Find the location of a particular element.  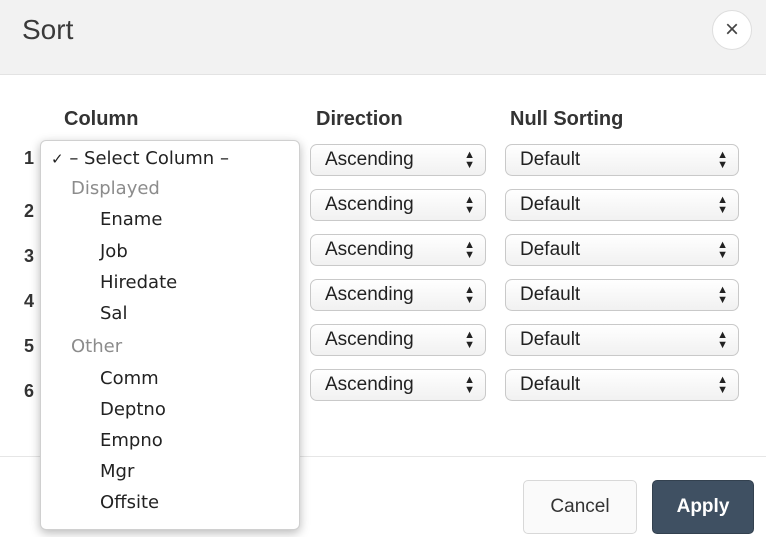

row-number: 1 is located at coordinates (29, 158).